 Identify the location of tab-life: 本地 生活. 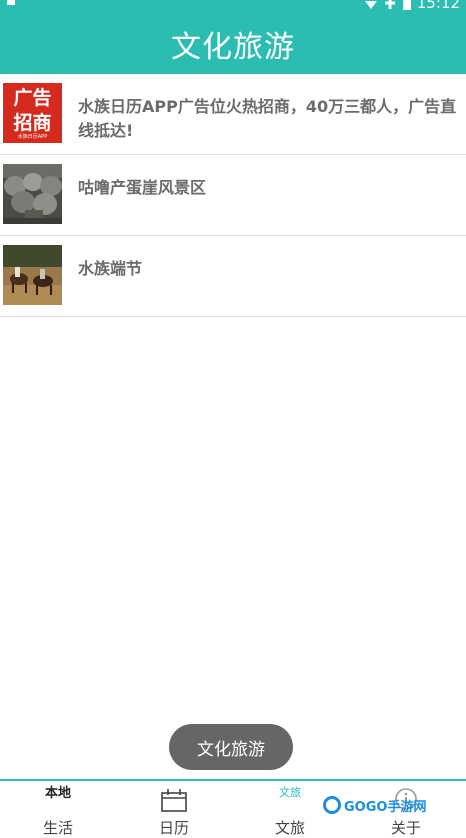
(58, 809).